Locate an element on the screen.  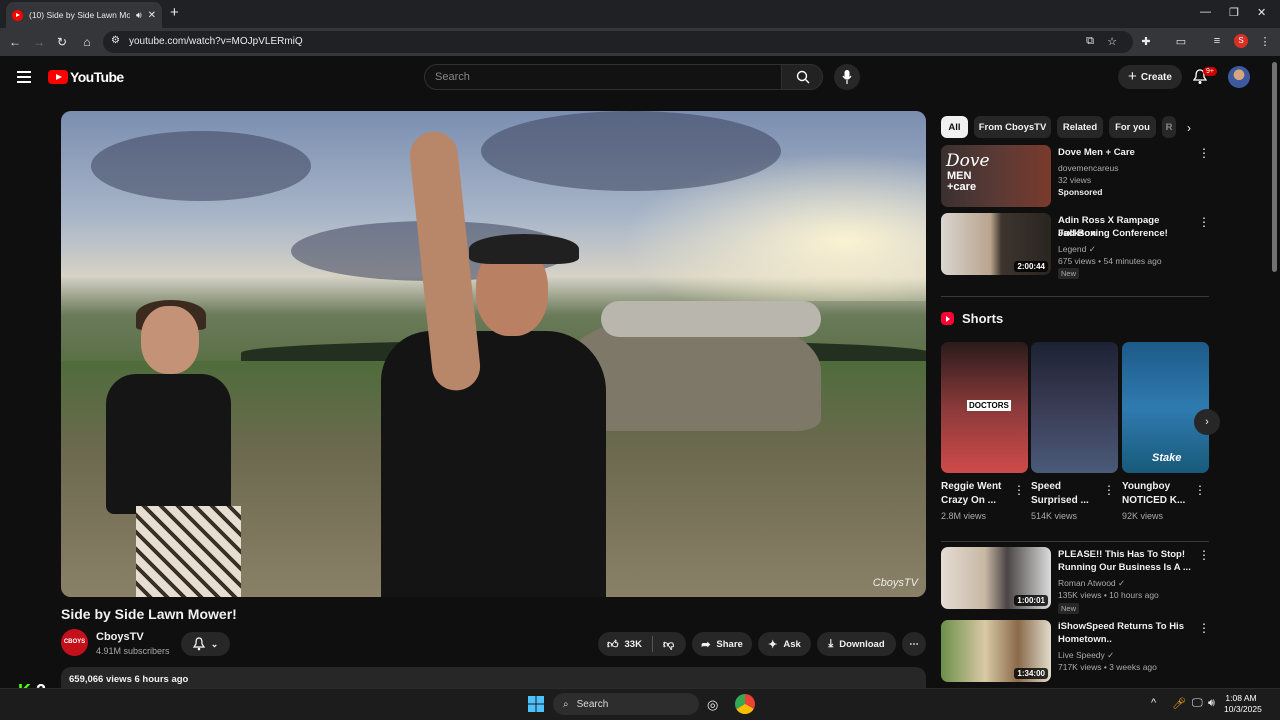
create-button: + Create is located at coordinates (1150, 77).